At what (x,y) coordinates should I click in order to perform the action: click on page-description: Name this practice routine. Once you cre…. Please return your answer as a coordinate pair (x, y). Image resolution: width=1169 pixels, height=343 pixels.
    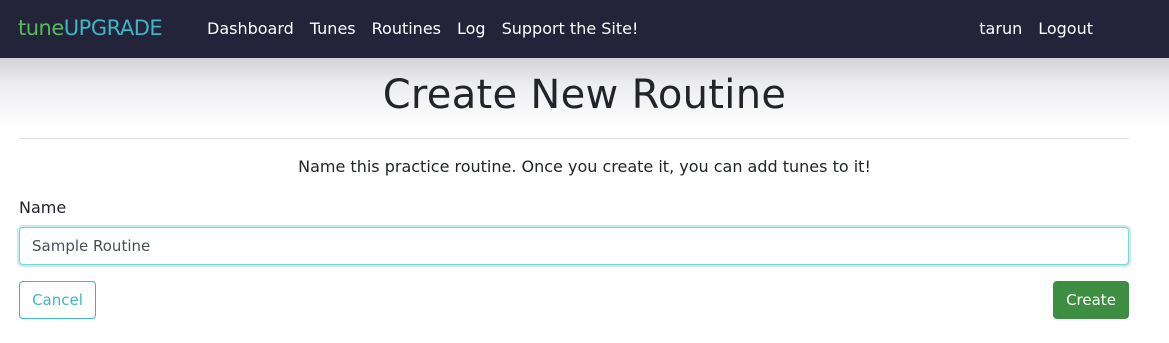
    Looking at the image, I should click on (584, 166).